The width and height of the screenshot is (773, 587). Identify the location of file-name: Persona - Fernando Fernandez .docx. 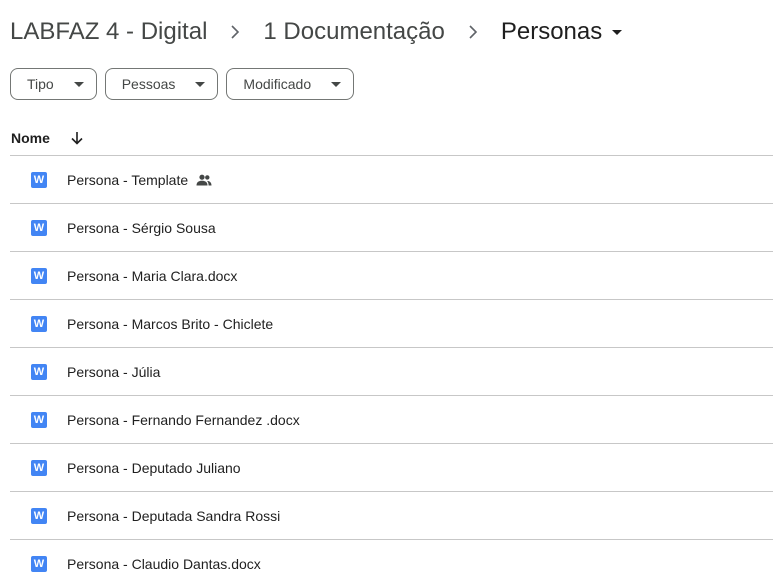
(183, 419).